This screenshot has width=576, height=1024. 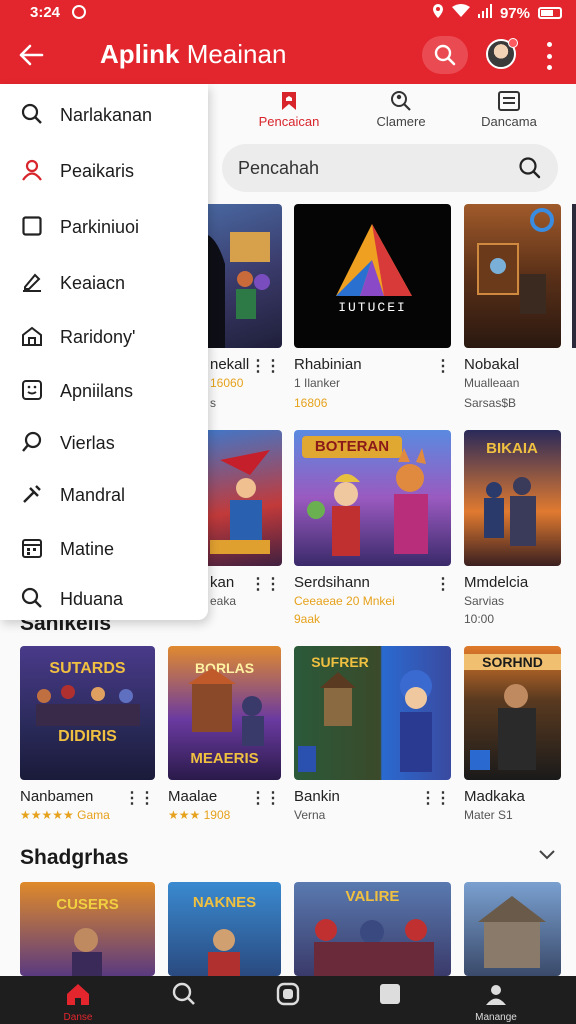 I want to click on game-title: Madkaka, so click(x=494, y=796).